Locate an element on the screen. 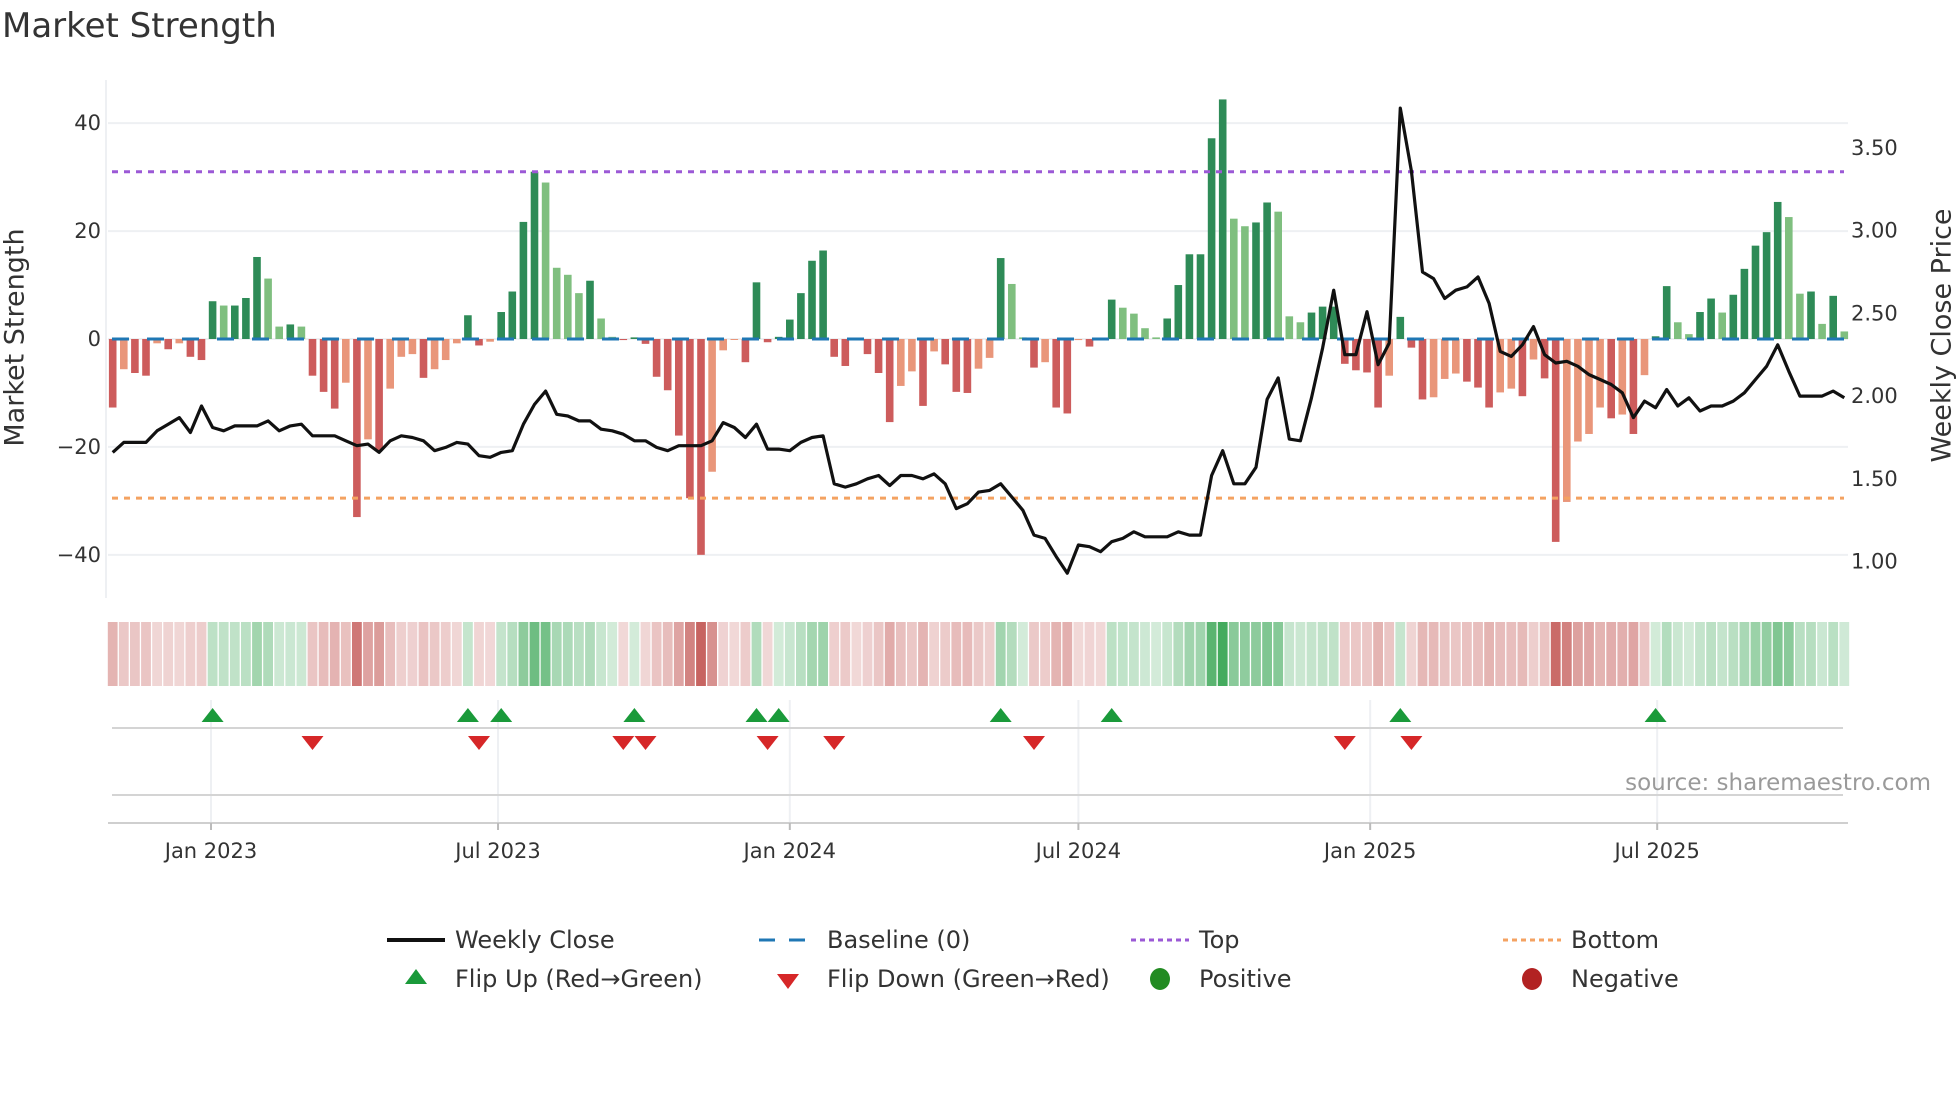  legend-baseline: Baseline (0) is located at coordinates (863, 940).